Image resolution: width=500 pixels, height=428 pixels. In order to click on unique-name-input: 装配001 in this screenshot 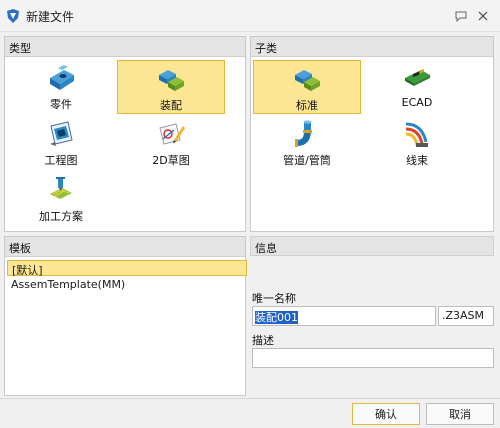, I will do `click(344, 316)`.